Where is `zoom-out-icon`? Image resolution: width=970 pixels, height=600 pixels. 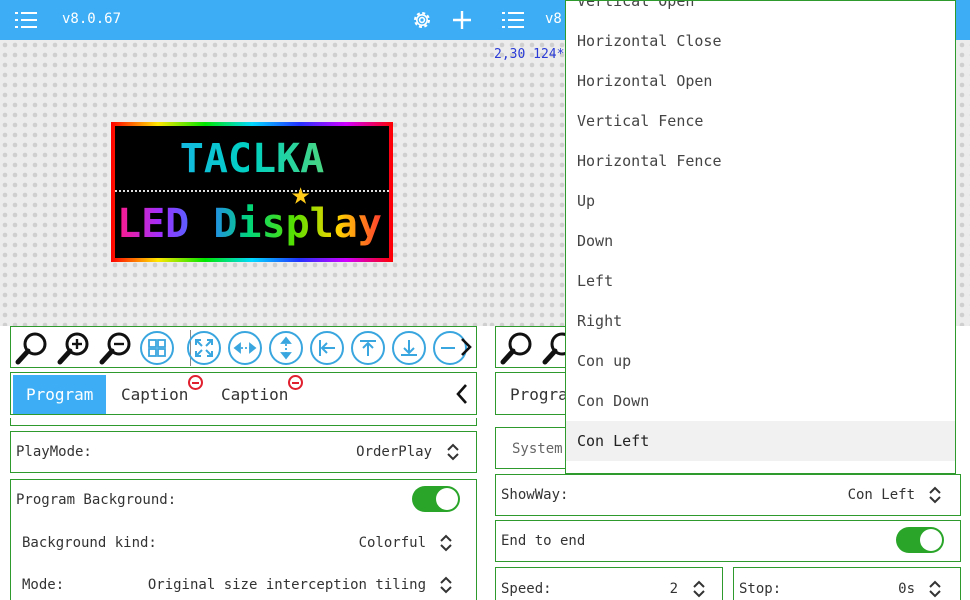
zoom-out-icon is located at coordinates (116, 348).